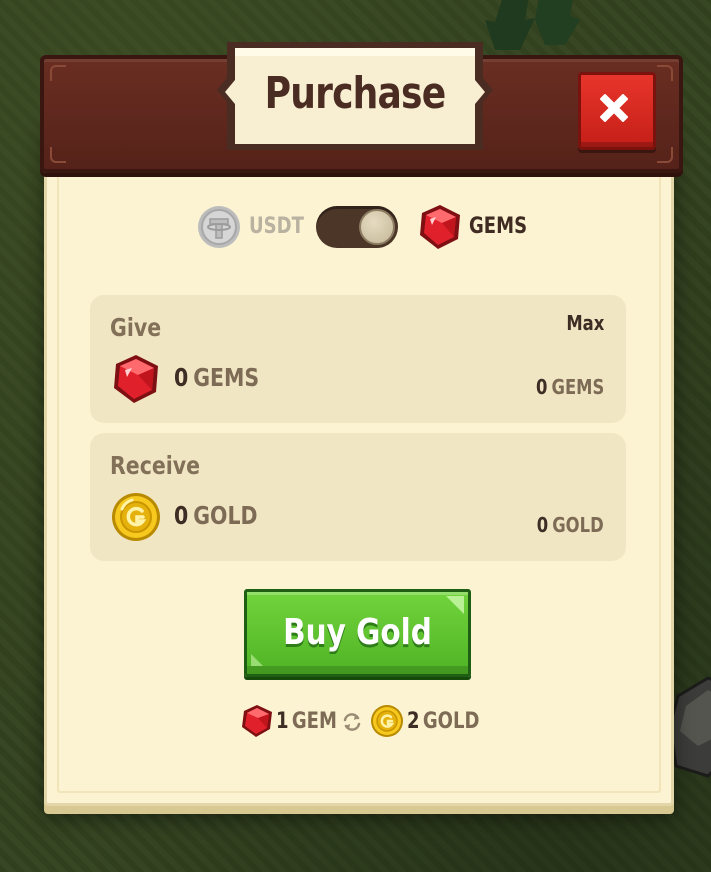  Describe the element at coordinates (543, 525) in the screenshot. I see `receive-balance-value: 0` at that location.